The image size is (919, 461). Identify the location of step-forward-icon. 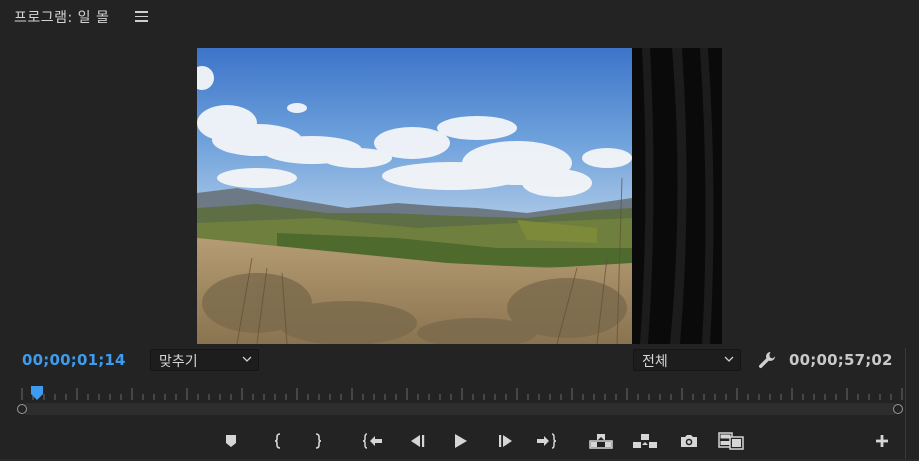
(505, 441).